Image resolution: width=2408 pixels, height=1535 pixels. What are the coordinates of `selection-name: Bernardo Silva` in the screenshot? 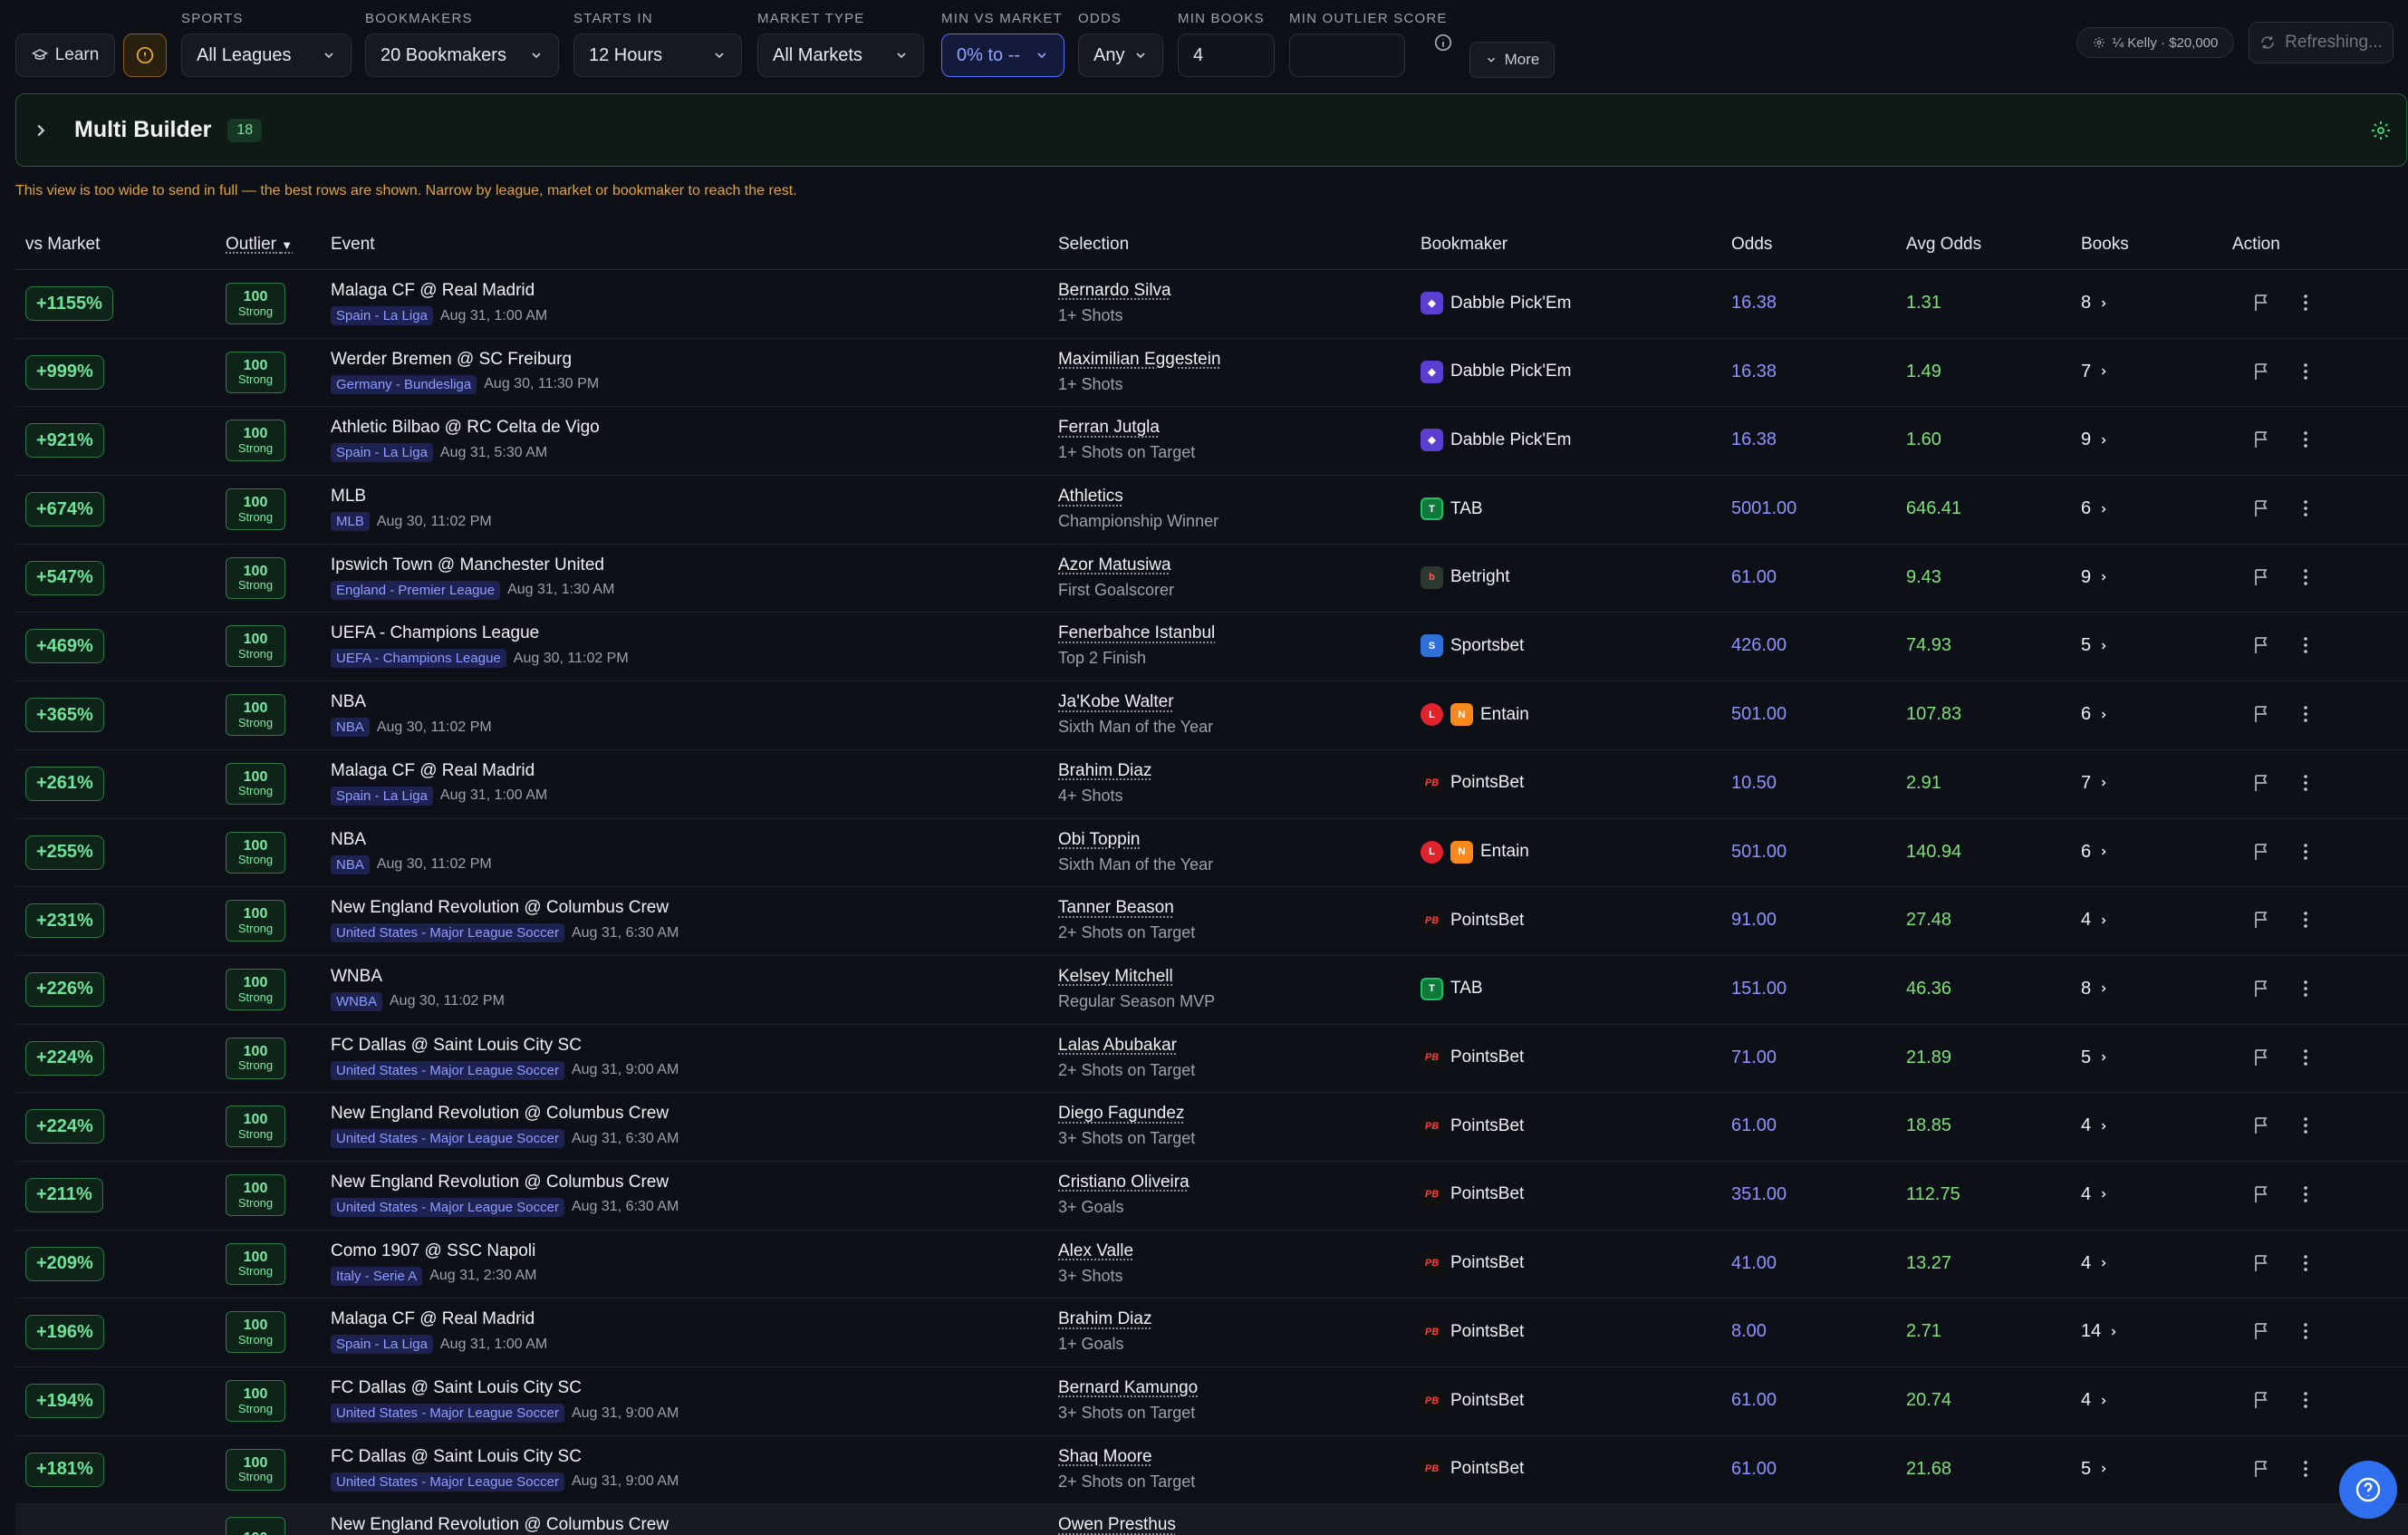 It's located at (1114, 291).